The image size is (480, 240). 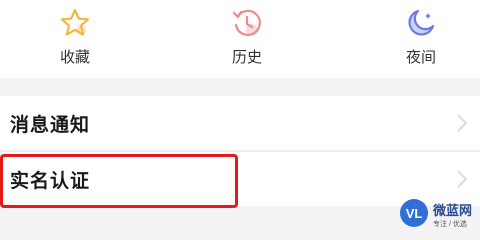 I want to click on favorites-label: 收藏, so click(x=74, y=57).